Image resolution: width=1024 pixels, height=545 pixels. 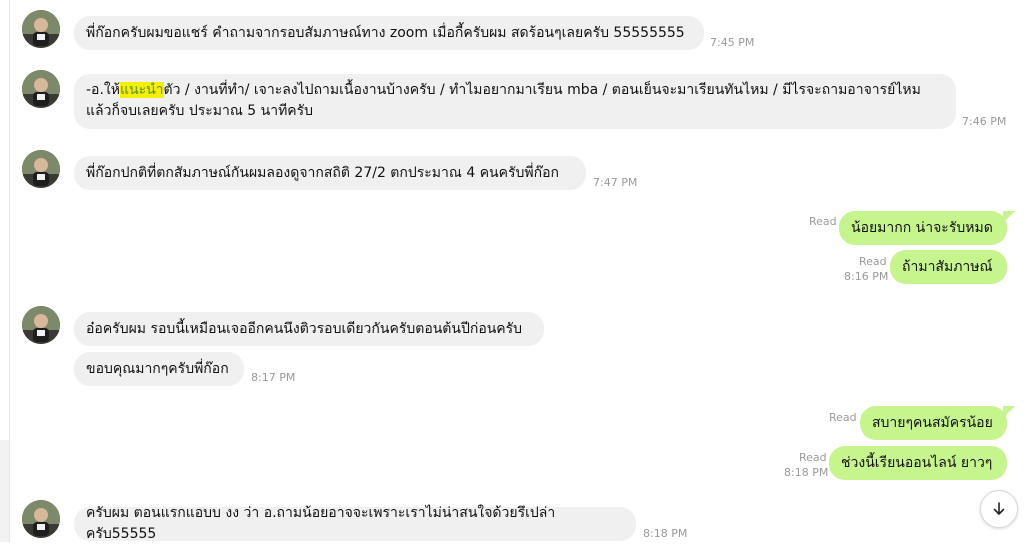 What do you see at coordinates (4, 491) in the screenshot?
I see `side-panel-edge` at bounding box center [4, 491].